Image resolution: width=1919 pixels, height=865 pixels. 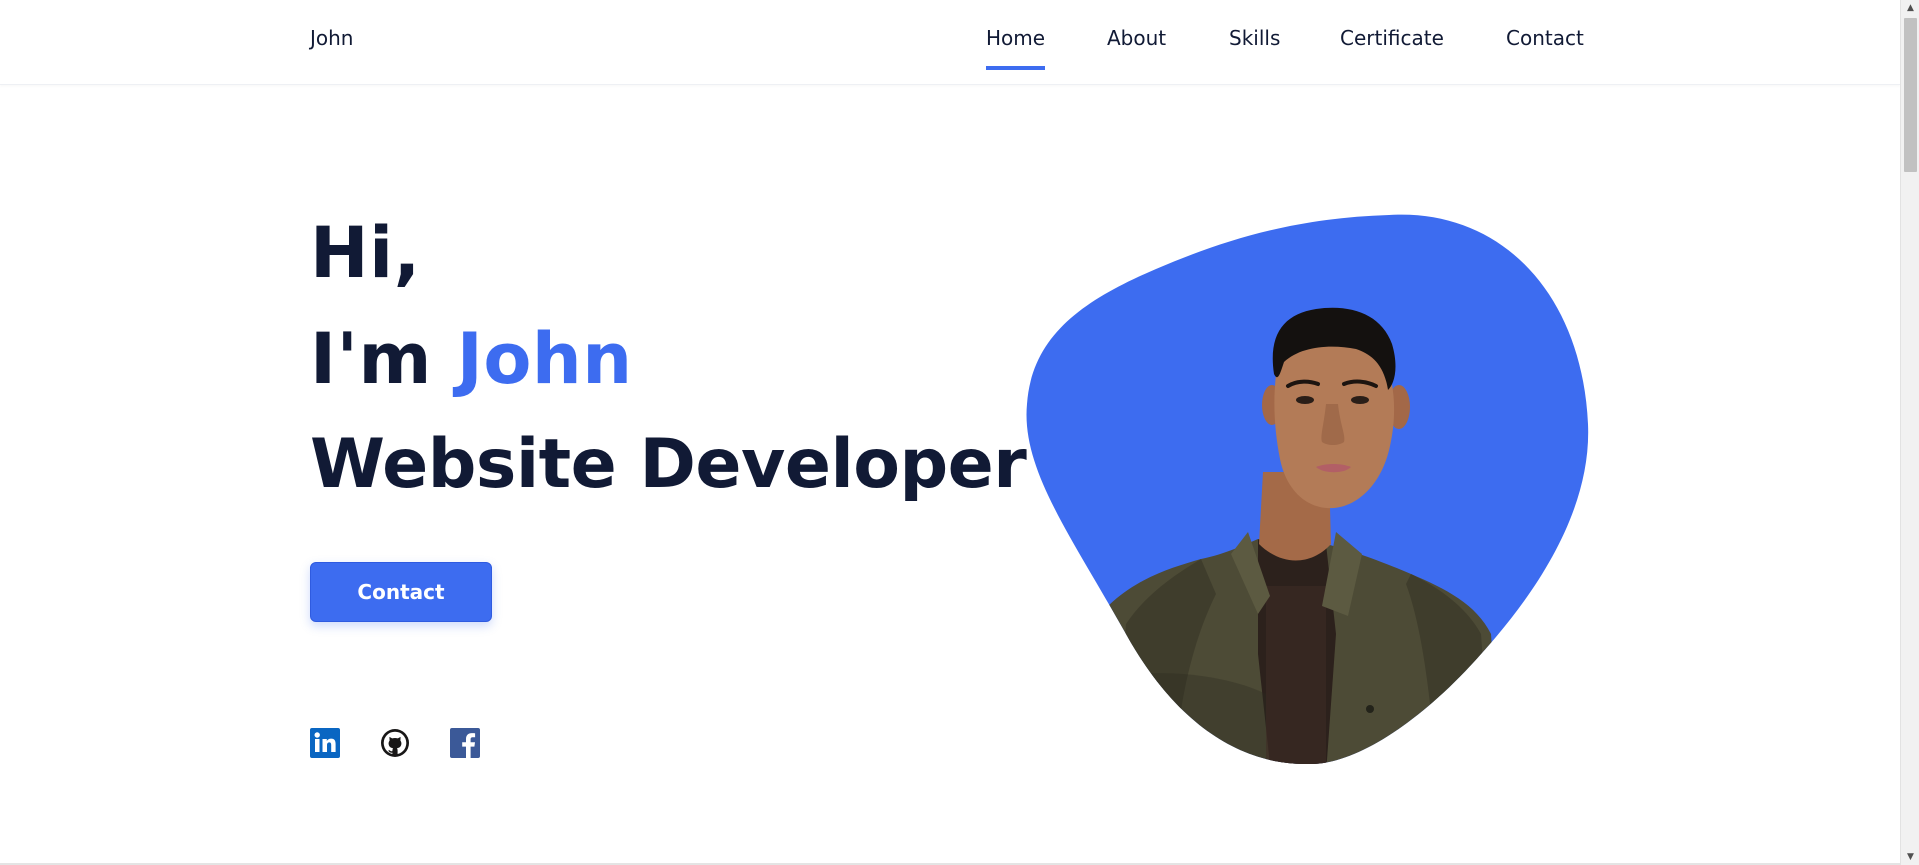 What do you see at coordinates (668, 464) in the screenshot?
I see `hero-role: Website Developer` at bounding box center [668, 464].